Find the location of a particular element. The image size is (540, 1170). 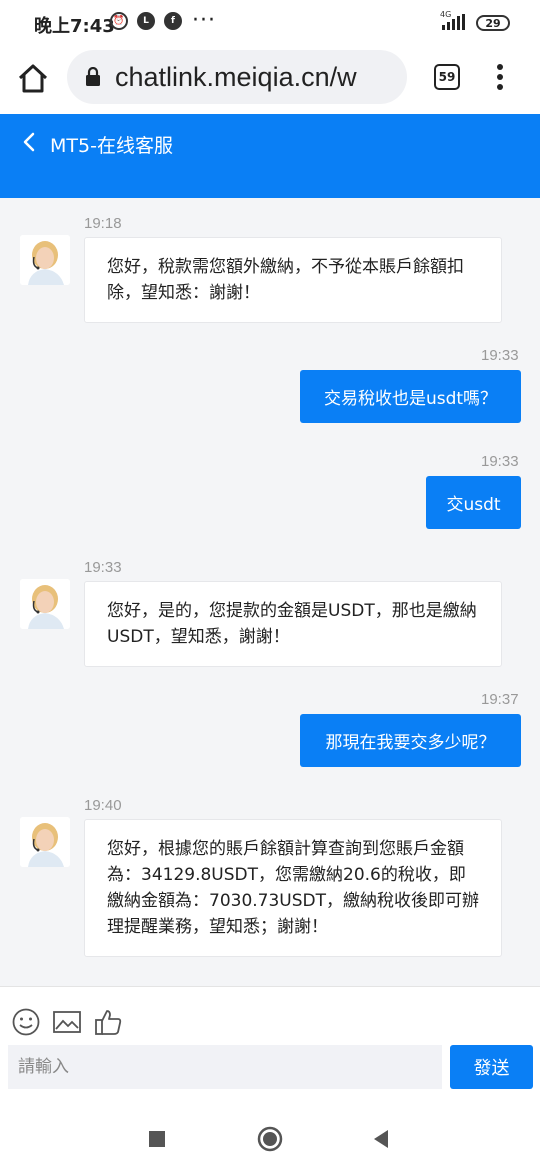

back-nav-icon is located at coordinates (381, 1139).